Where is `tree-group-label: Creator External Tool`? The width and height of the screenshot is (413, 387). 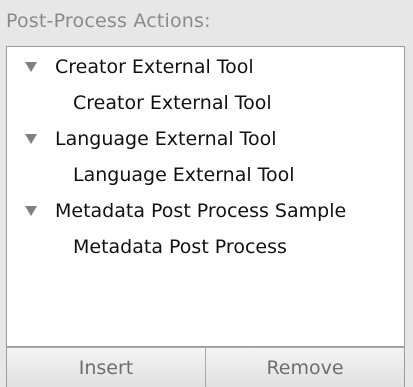 tree-group-label: Creator External Tool is located at coordinates (154, 67).